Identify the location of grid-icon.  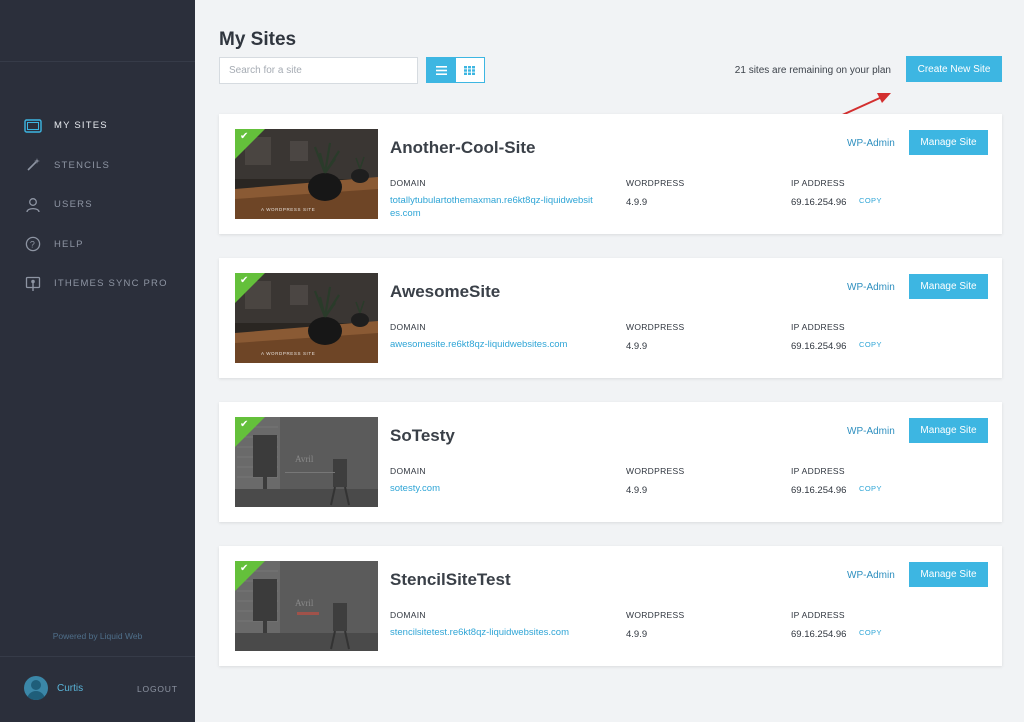
(470, 70).